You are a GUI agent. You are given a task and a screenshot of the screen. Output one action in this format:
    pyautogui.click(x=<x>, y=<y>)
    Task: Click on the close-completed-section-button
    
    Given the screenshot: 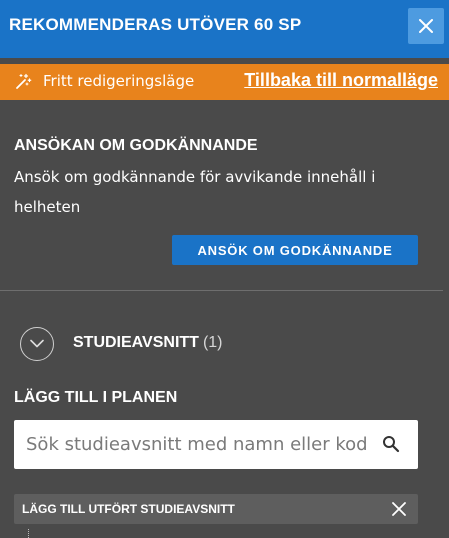 What is the action you would take?
    pyautogui.click(x=399, y=509)
    